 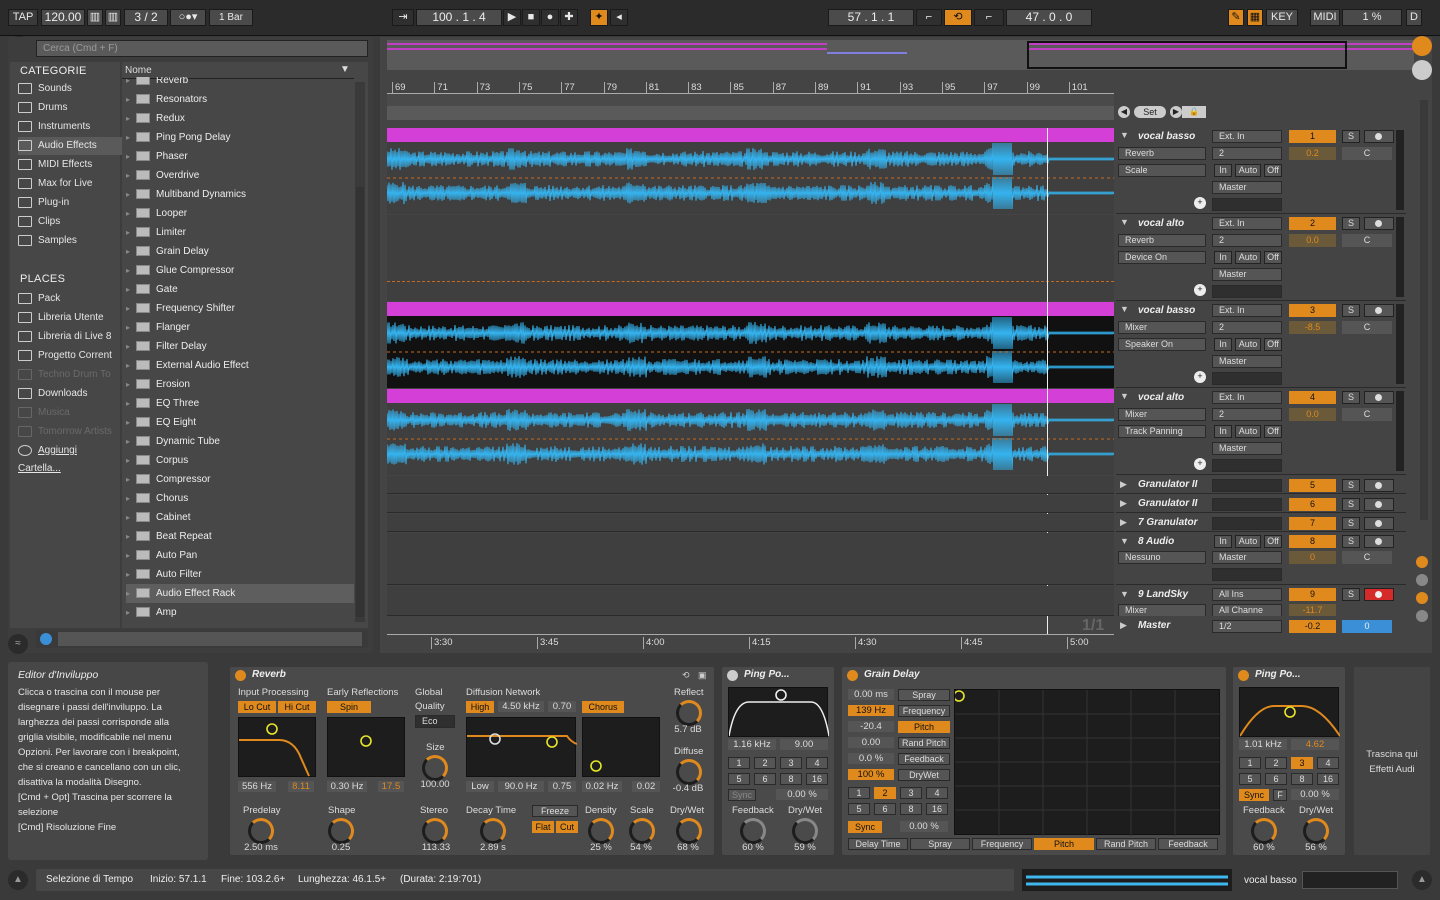 I want to click on tempo-field: 120.00, so click(x=63, y=17).